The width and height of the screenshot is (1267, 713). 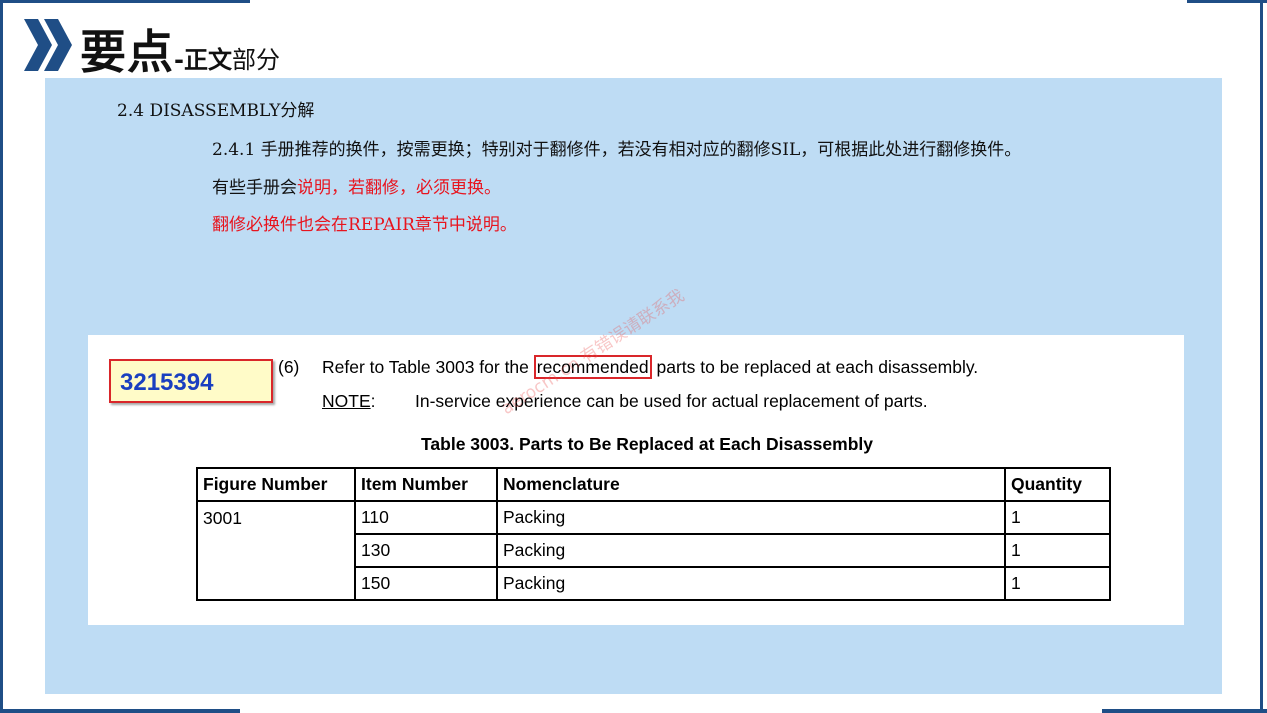 I want to click on part-number-label: 3215394, so click(x=191, y=381).